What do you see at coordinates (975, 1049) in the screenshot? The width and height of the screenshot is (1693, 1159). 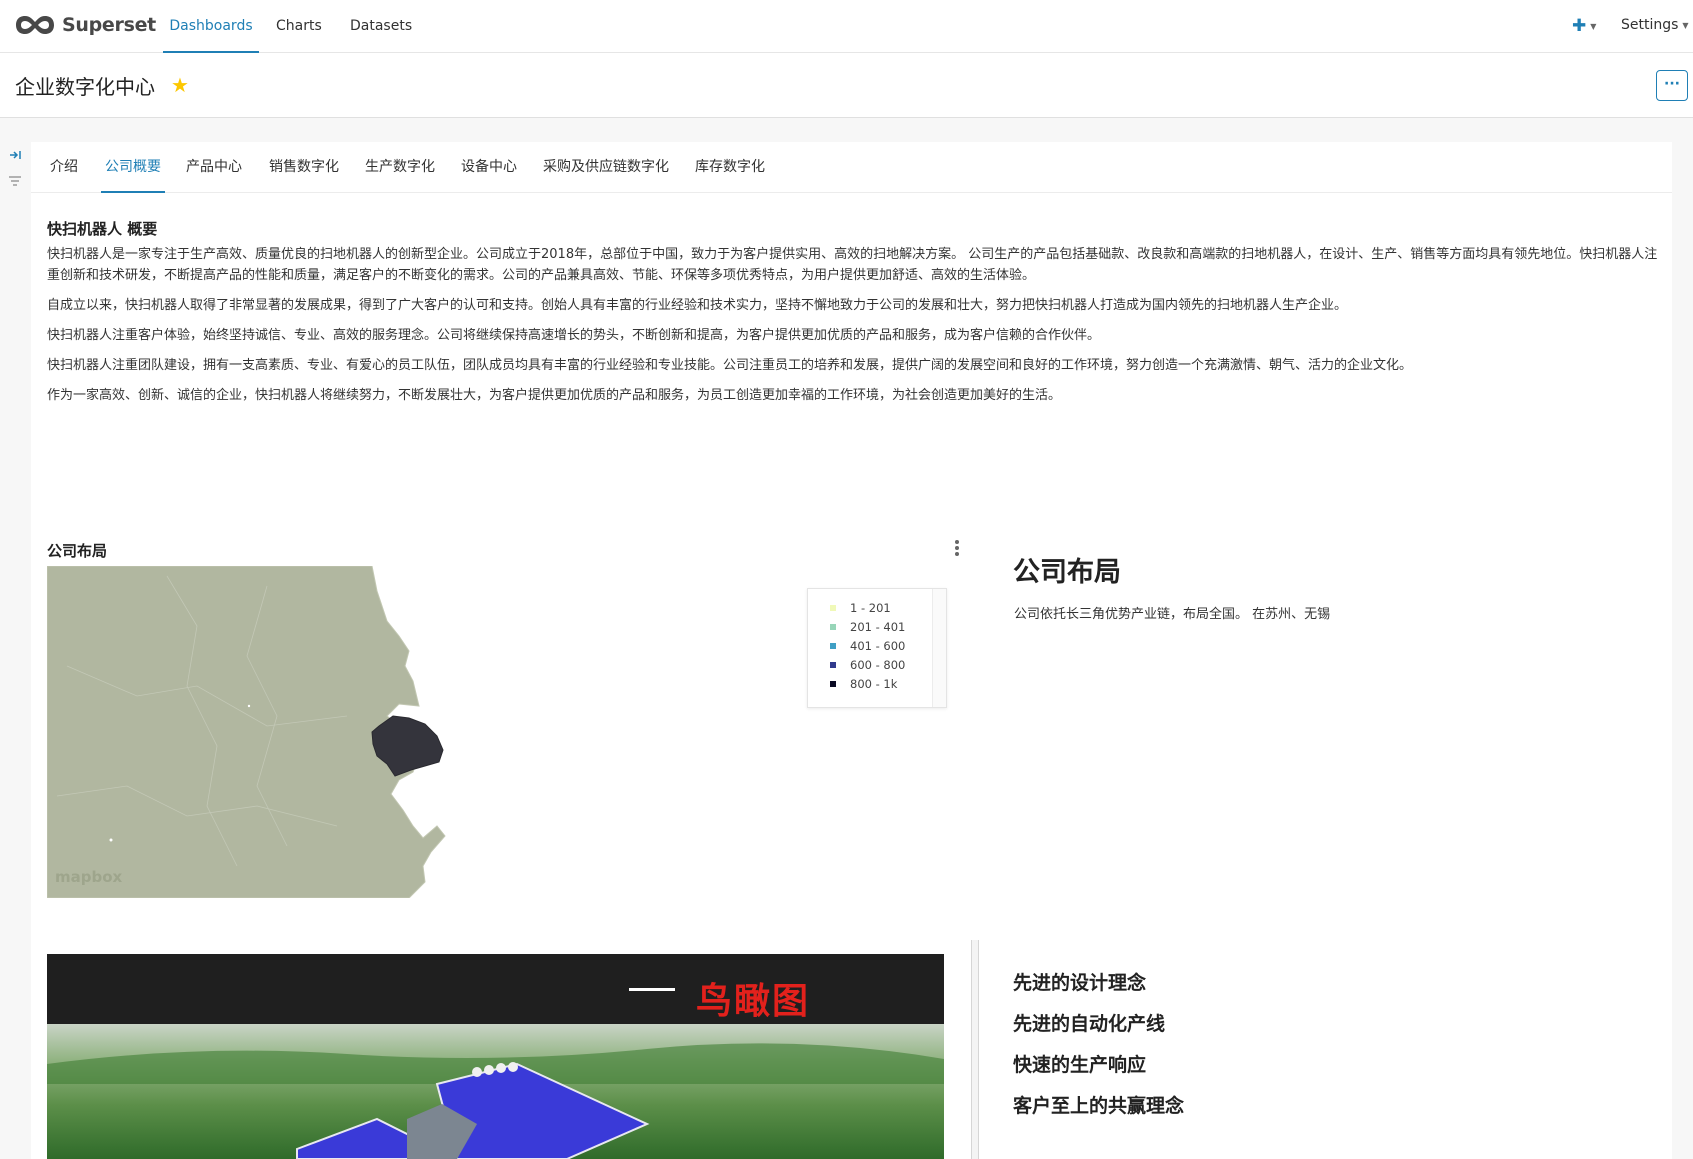 I see `column-resize-handle` at bounding box center [975, 1049].